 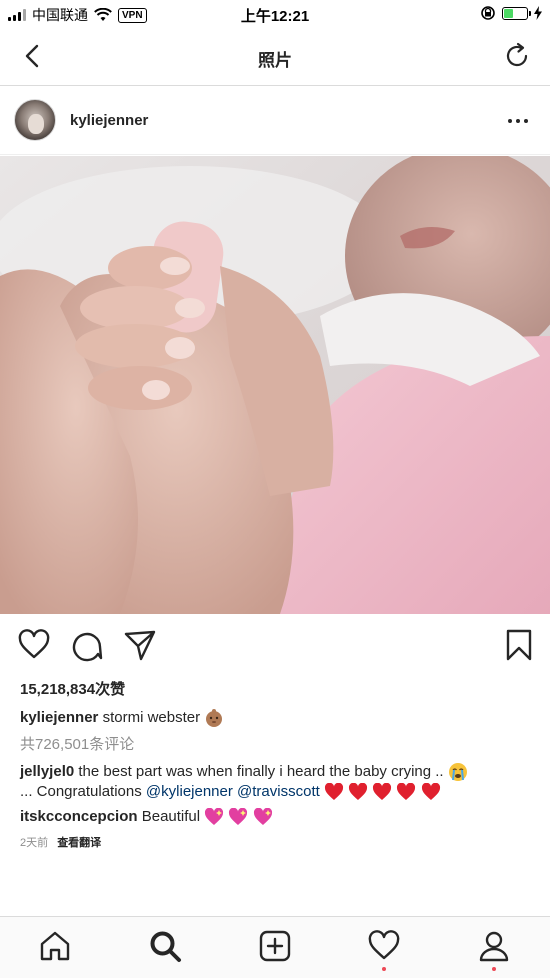 I want to click on activity-heart-icon, so click(x=384, y=946).